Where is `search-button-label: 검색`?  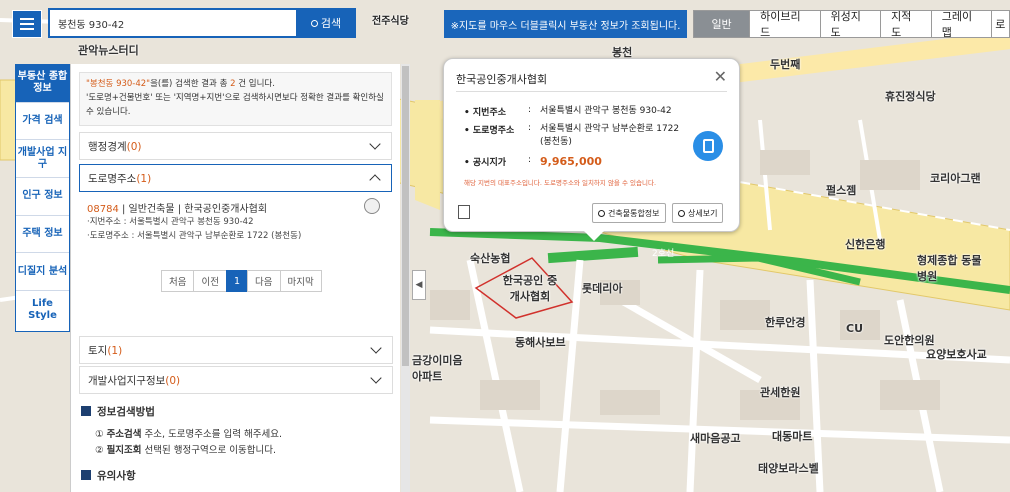
search-button-label: 검색 is located at coordinates (331, 23).